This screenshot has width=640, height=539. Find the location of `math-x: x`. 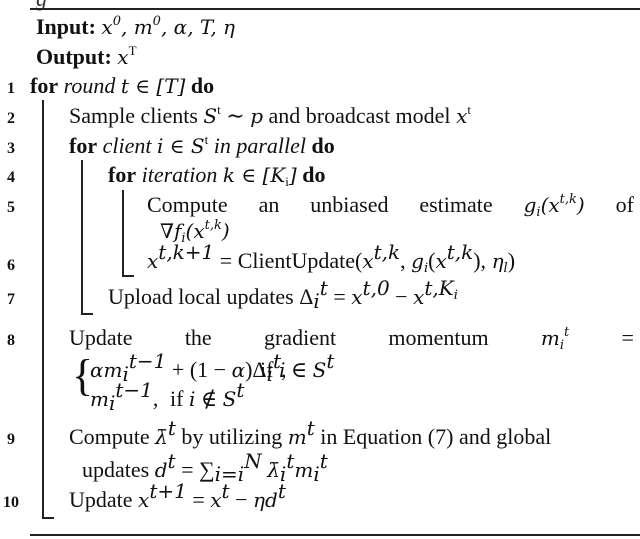

math-x: x is located at coordinates (462, 116).